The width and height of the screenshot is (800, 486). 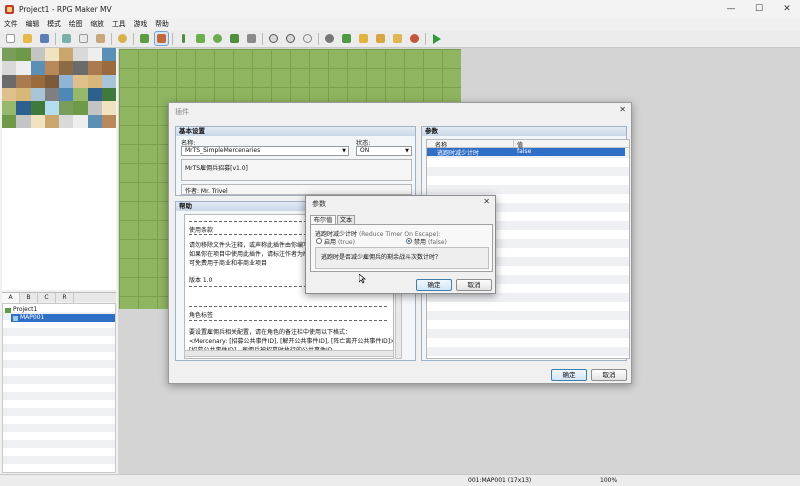 What do you see at coordinates (609, 375) in the screenshot?
I see `plugin-cancel-button: 取消` at bounding box center [609, 375].